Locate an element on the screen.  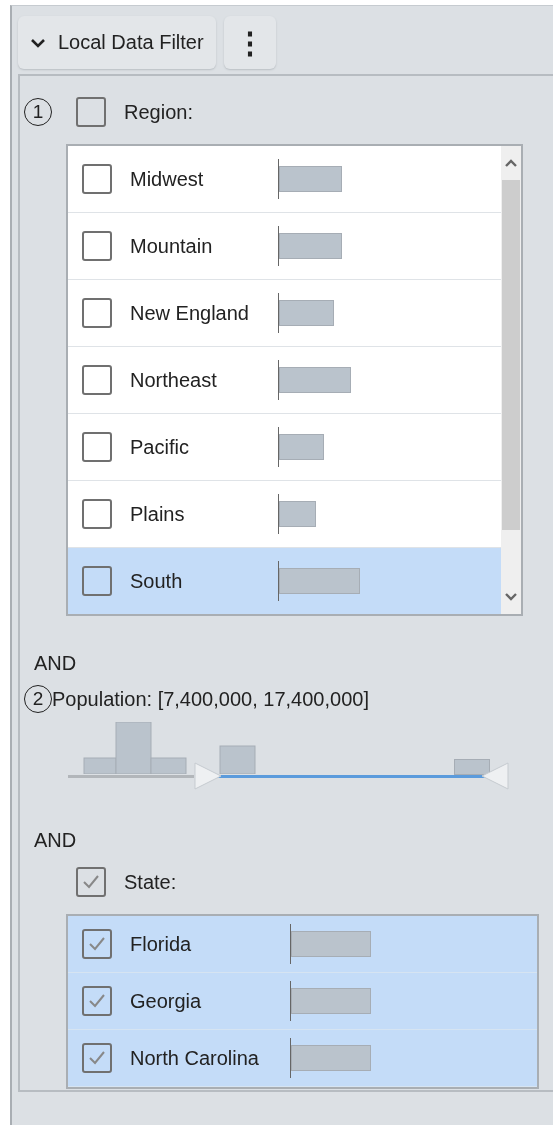
list-item: South is located at coordinates (284, 581).